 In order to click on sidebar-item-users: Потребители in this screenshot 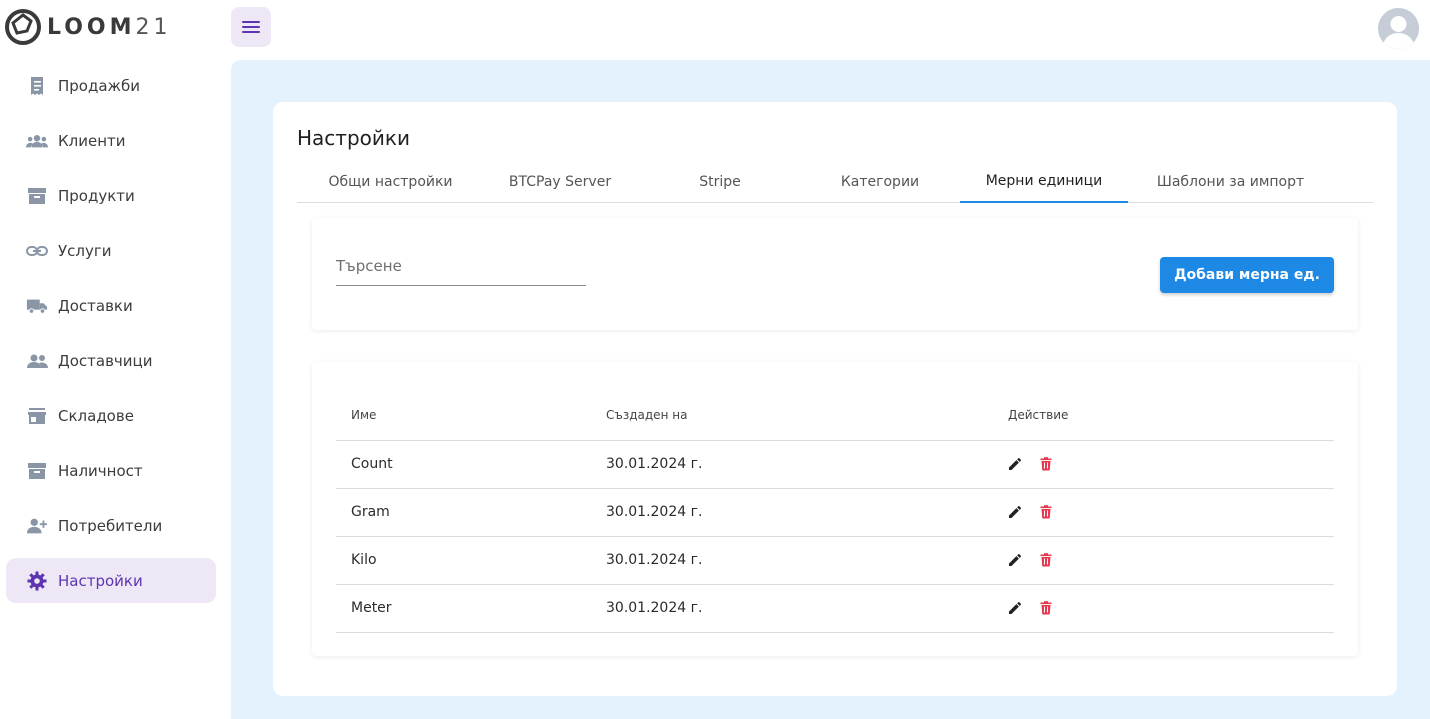, I will do `click(111, 525)`.